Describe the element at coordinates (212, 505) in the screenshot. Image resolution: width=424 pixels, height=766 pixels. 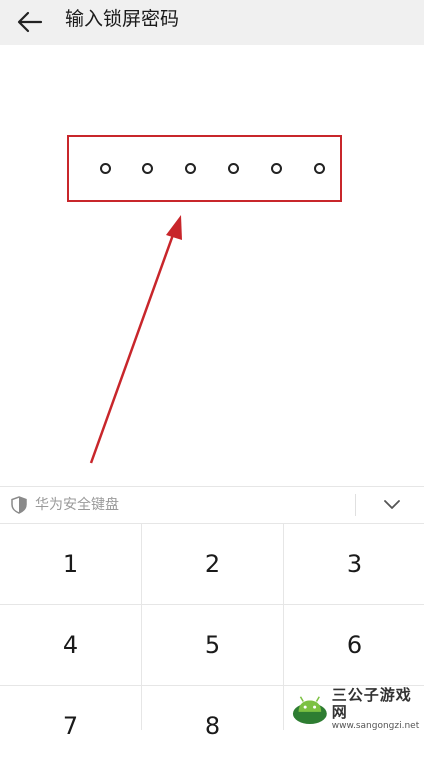
I see `keyboard-header: 华为安全键盘` at that location.